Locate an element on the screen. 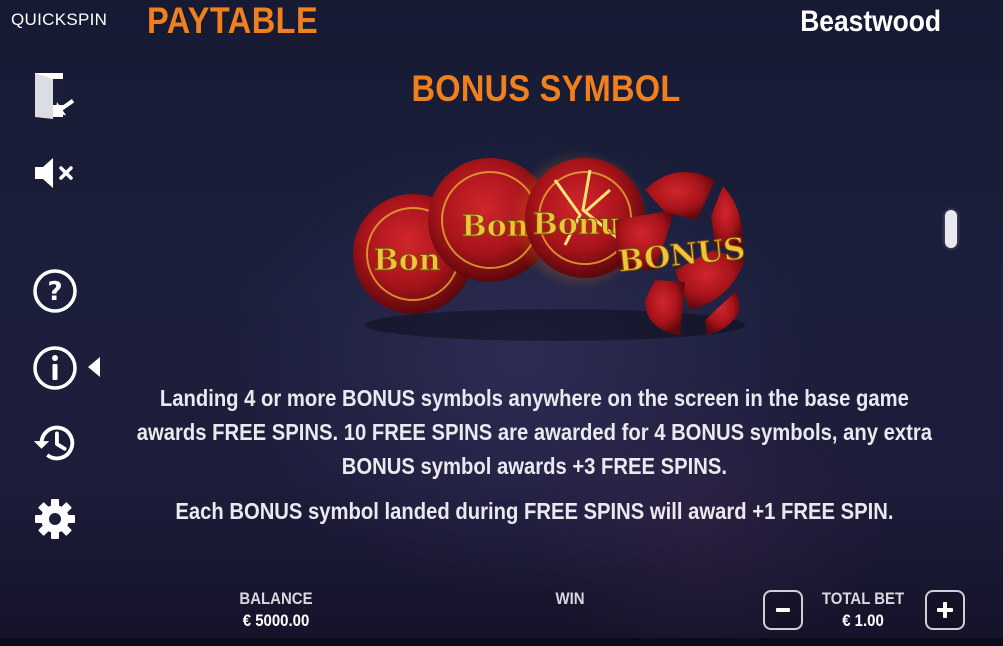  balance-value: € 5000.00 is located at coordinates (276, 620).